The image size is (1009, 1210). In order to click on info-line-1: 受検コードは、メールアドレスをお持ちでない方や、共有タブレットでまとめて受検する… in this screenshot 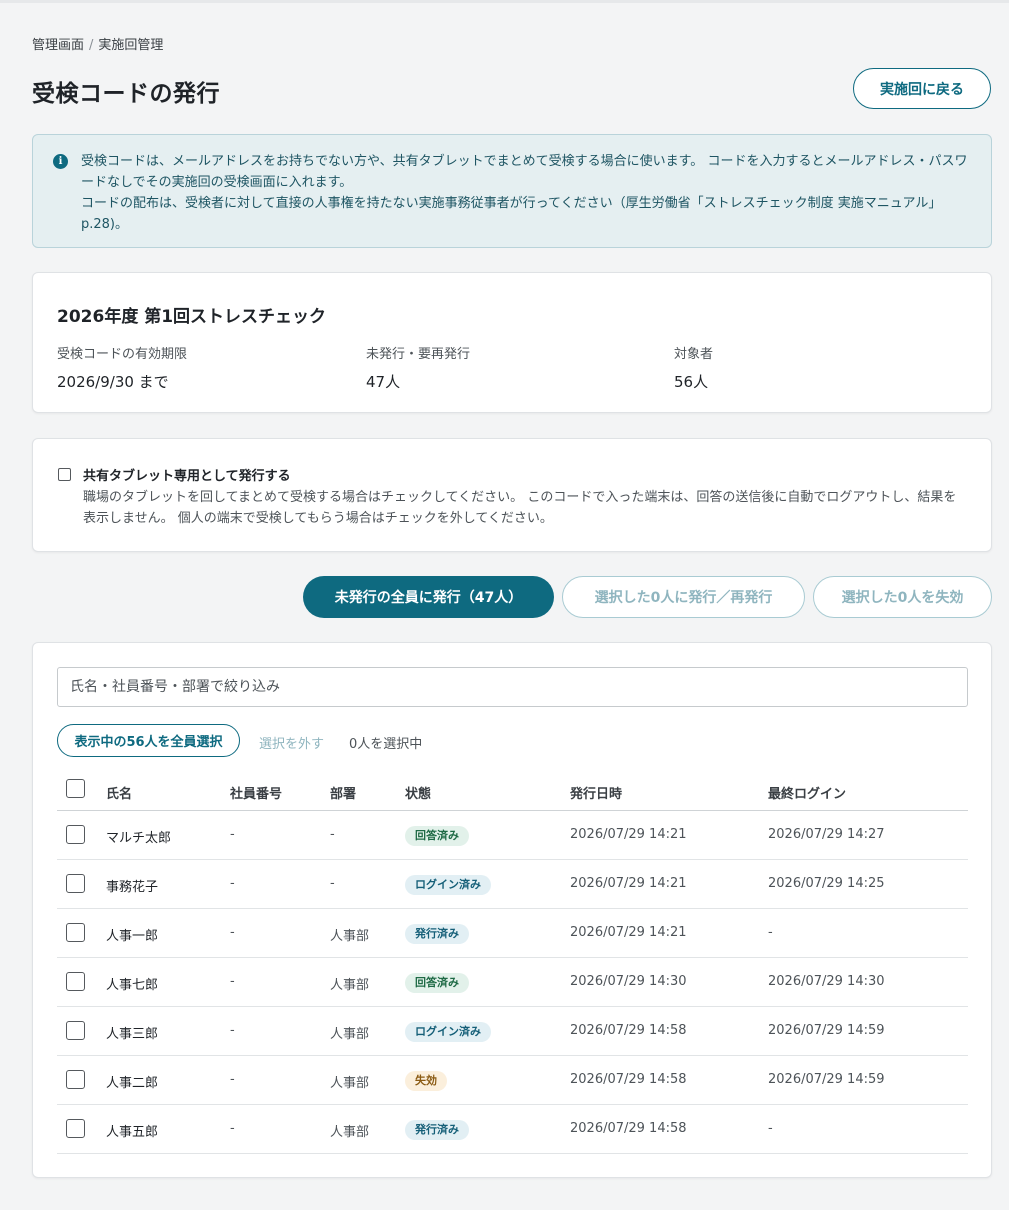, I will do `click(524, 172)`.